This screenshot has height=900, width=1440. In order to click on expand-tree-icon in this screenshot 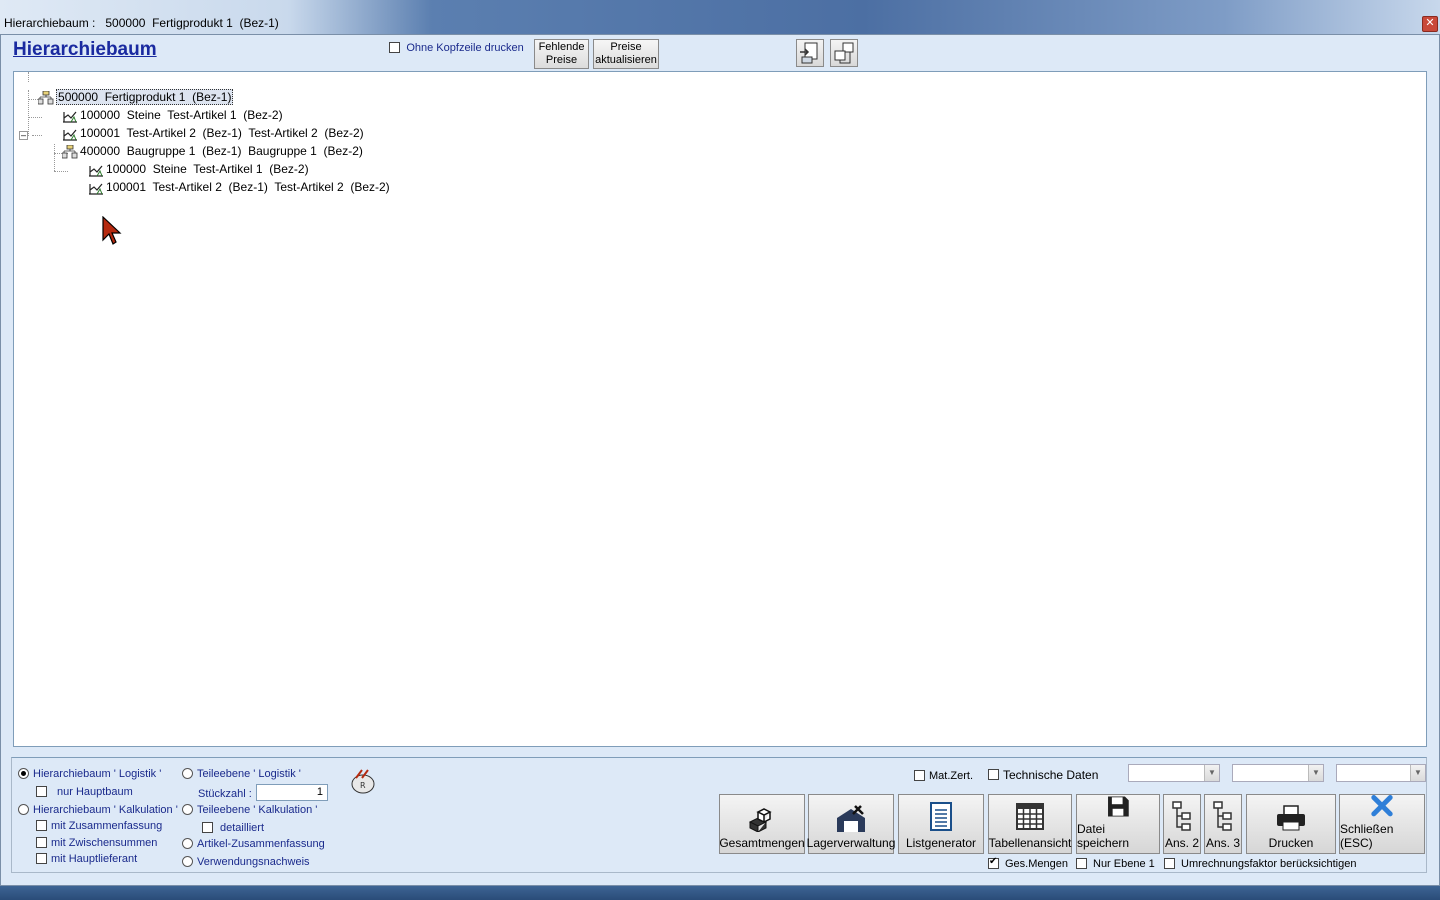, I will do `click(844, 53)`.